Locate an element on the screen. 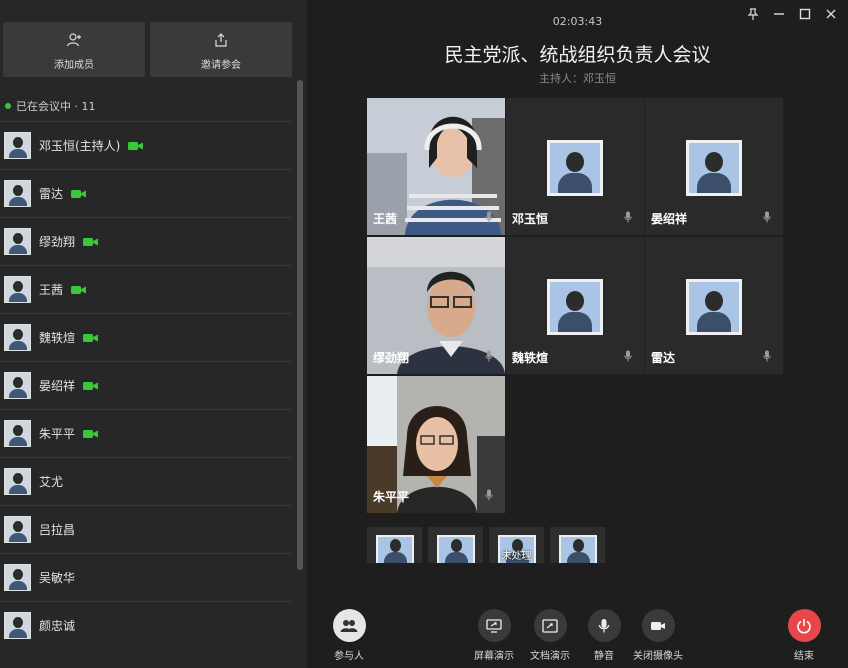  screen-share-button: 屏幕演示 is located at coordinates (494, 635).